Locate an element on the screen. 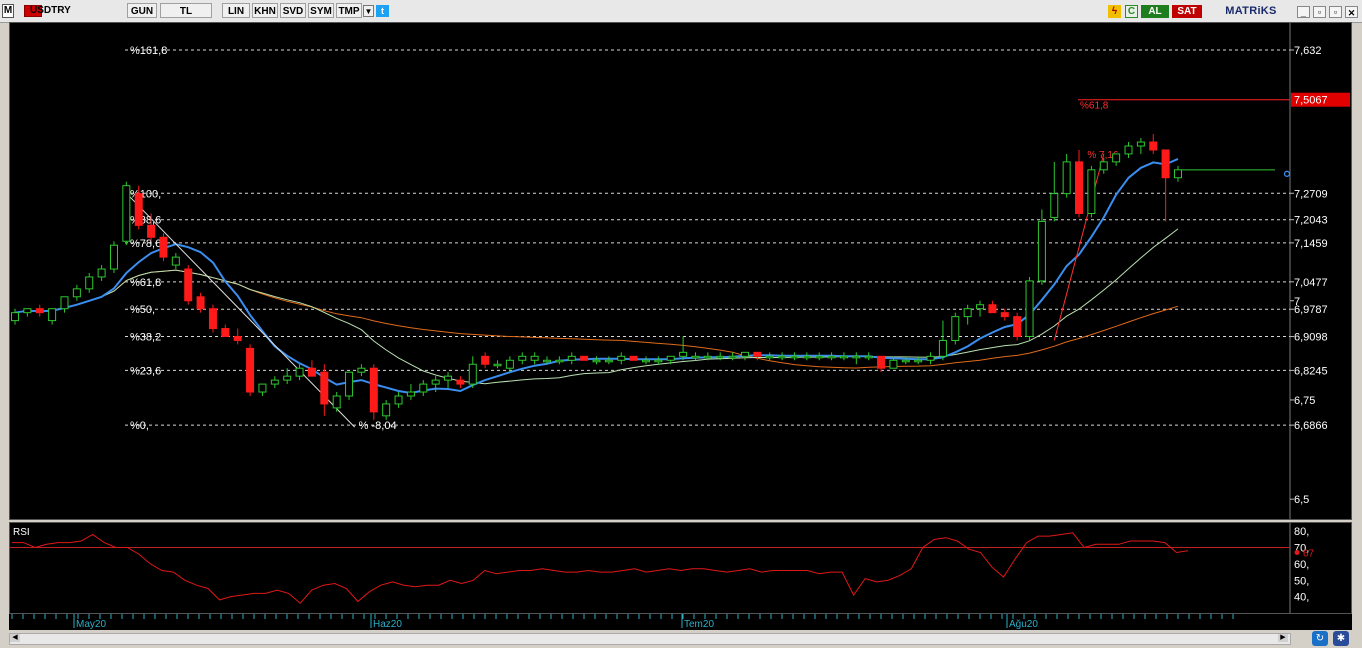 Image resolution: width=1362 pixels, height=648 pixels. maximize-icon: ▫ is located at coordinates (1319, 12).